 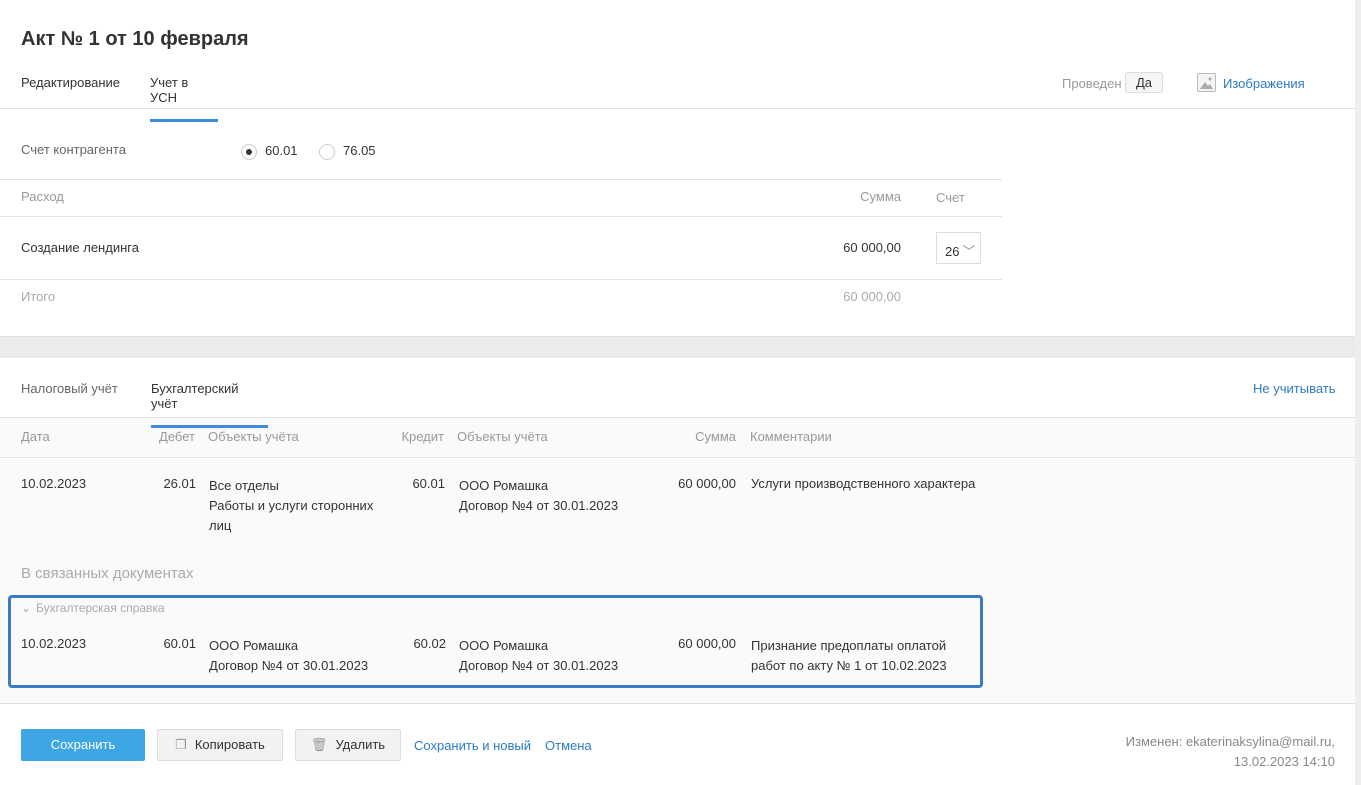 I want to click on radio-6001: 60.01, so click(x=269, y=151).